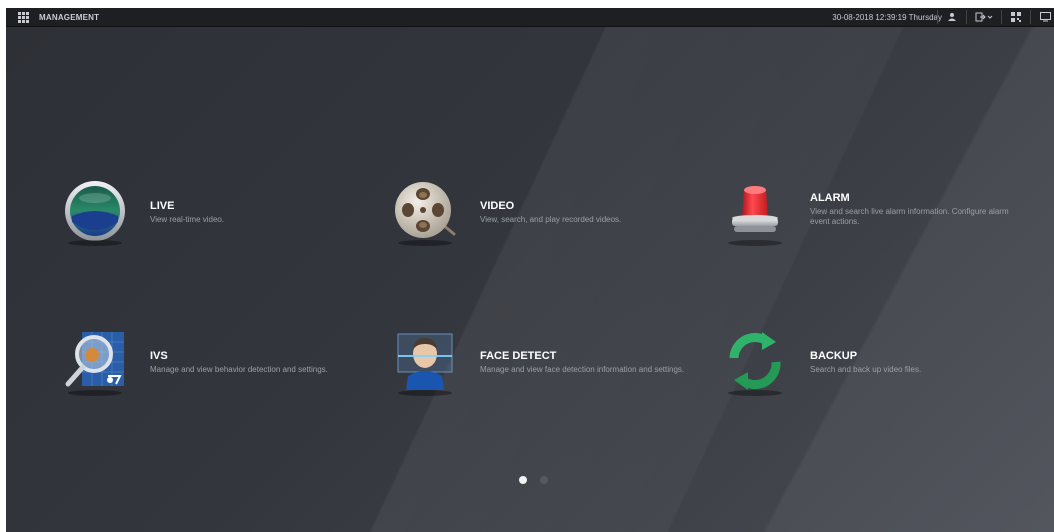 This screenshot has height=532, width=1054. What do you see at coordinates (870, 363) in the screenshot?
I see `tile-backup: BACKUP Search and back up video files.` at bounding box center [870, 363].